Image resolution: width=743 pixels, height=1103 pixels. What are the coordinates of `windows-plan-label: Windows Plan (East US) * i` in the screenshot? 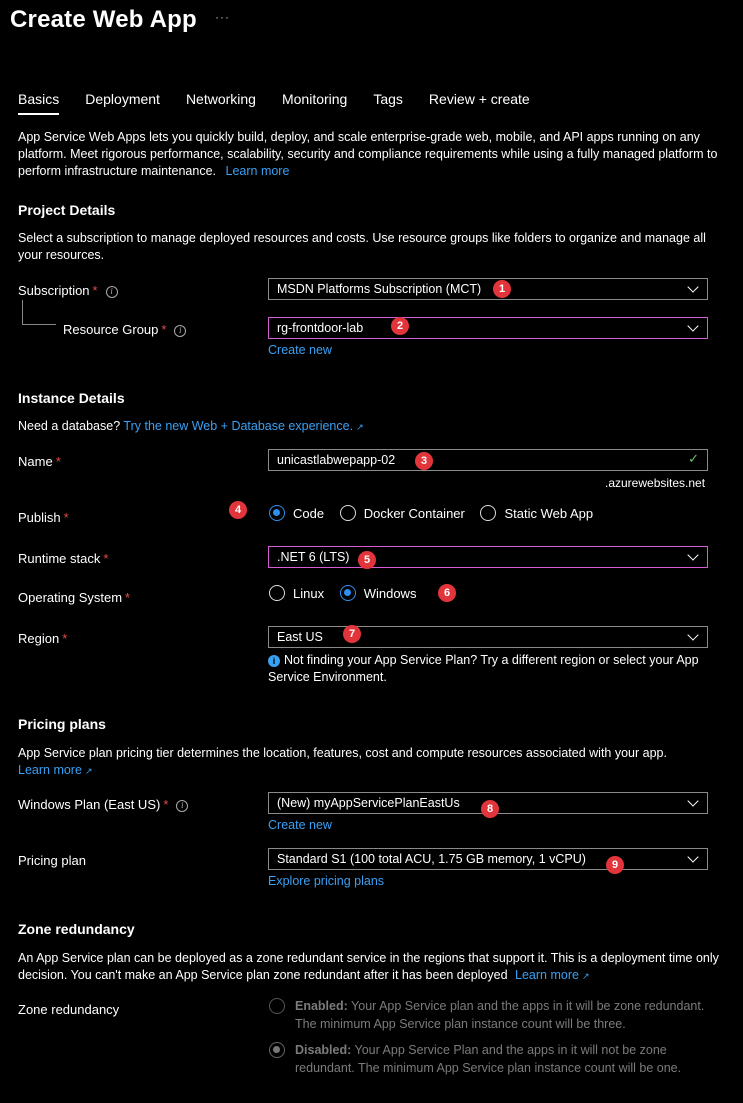 It's located at (103, 804).